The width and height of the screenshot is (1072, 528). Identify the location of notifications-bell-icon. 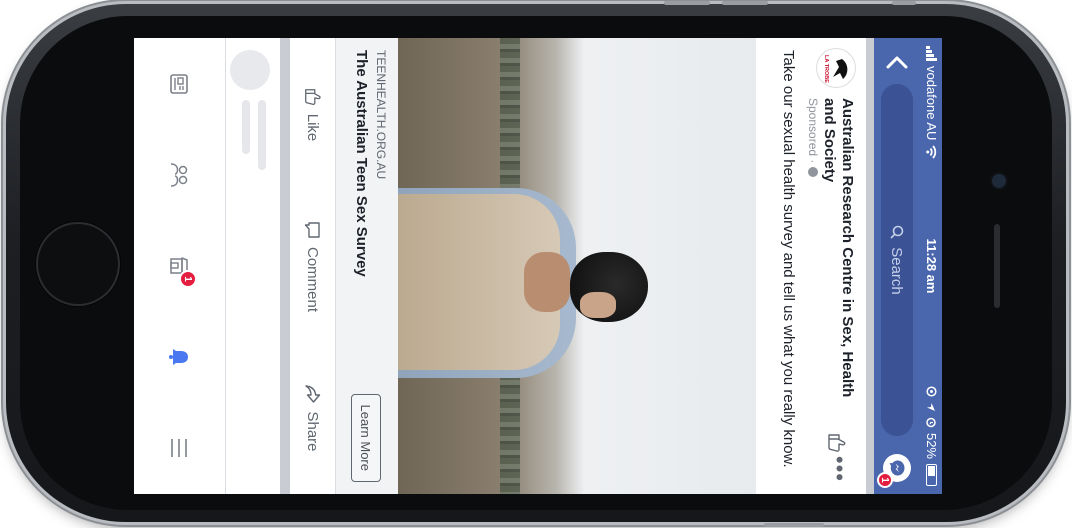
(178, 357).